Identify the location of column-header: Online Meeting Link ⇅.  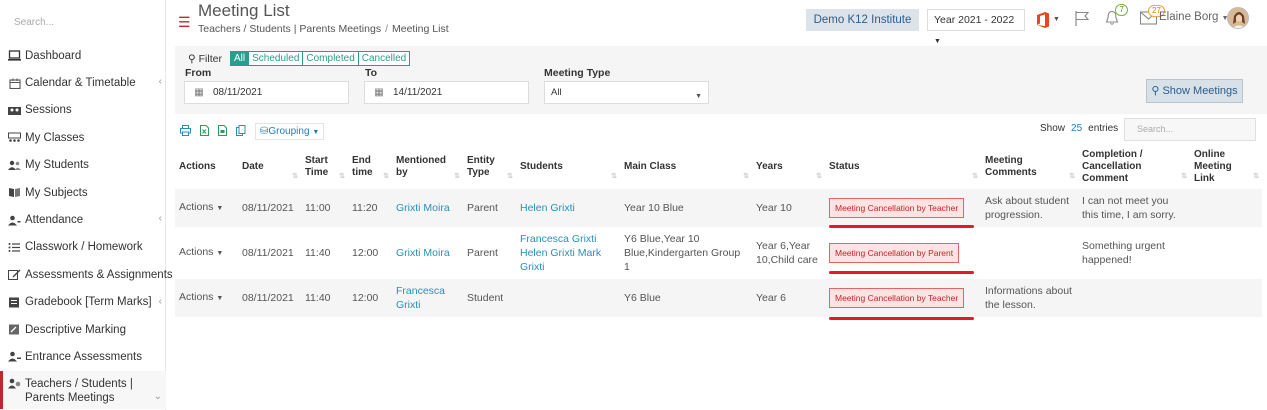
(1226, 167).